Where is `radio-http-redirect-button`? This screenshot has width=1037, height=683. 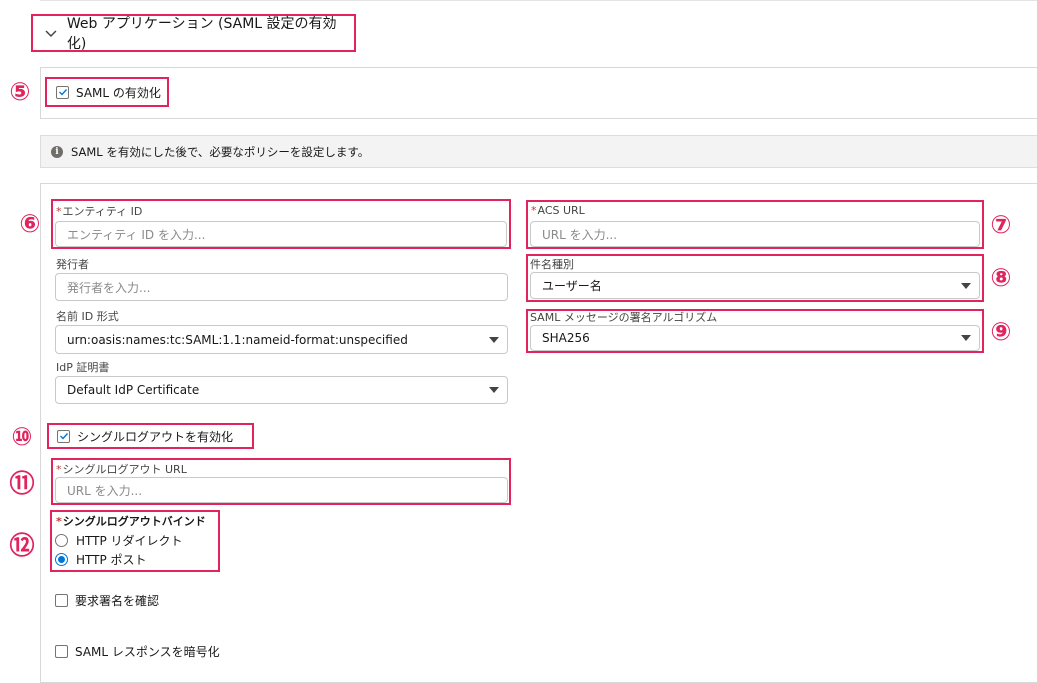 radio-http-redirect-button is located at coordinates (61, 540).